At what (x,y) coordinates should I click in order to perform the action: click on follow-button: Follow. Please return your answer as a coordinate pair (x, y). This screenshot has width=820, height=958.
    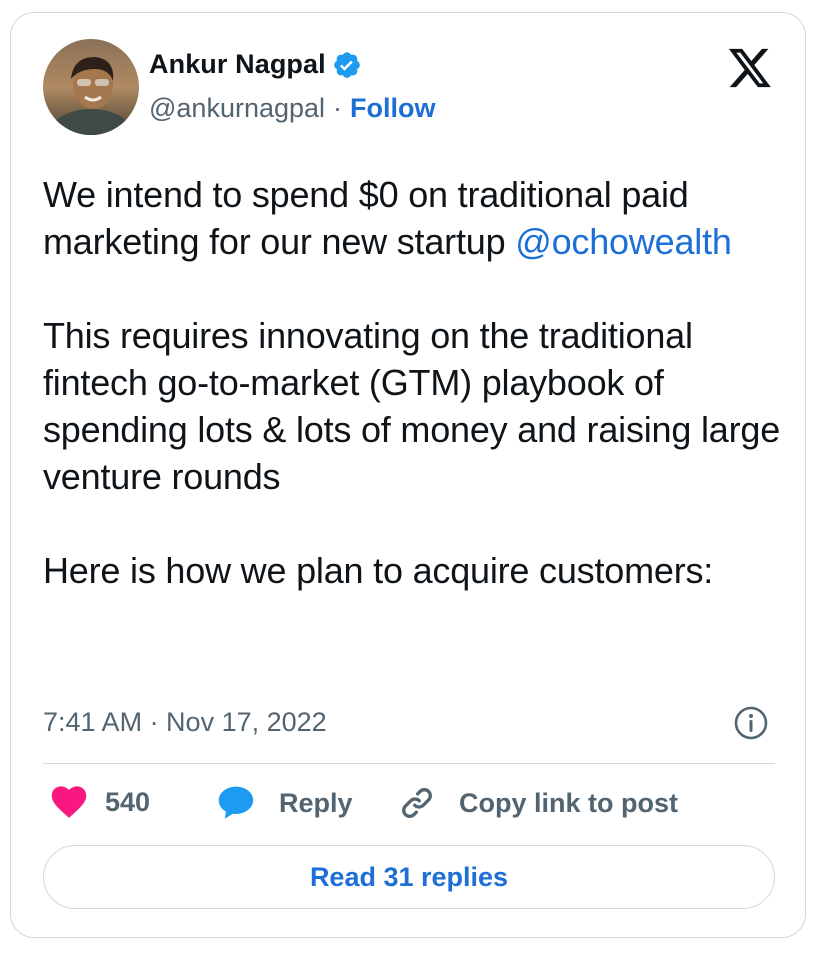
    Looking at the image, I should click on (392, 108).